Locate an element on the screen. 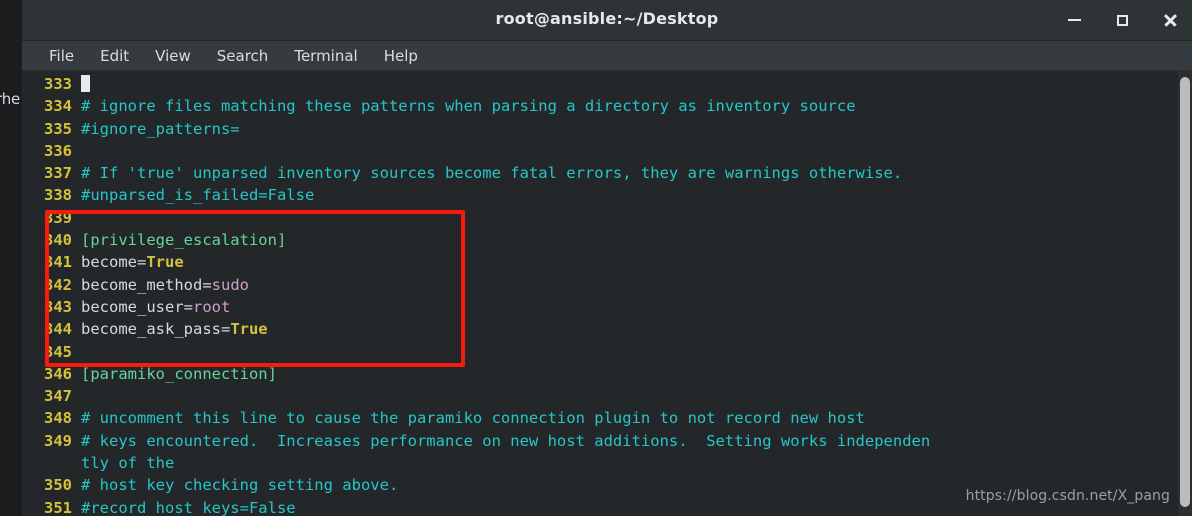  menu-item-search: Search is located at coordinates (243, 56).